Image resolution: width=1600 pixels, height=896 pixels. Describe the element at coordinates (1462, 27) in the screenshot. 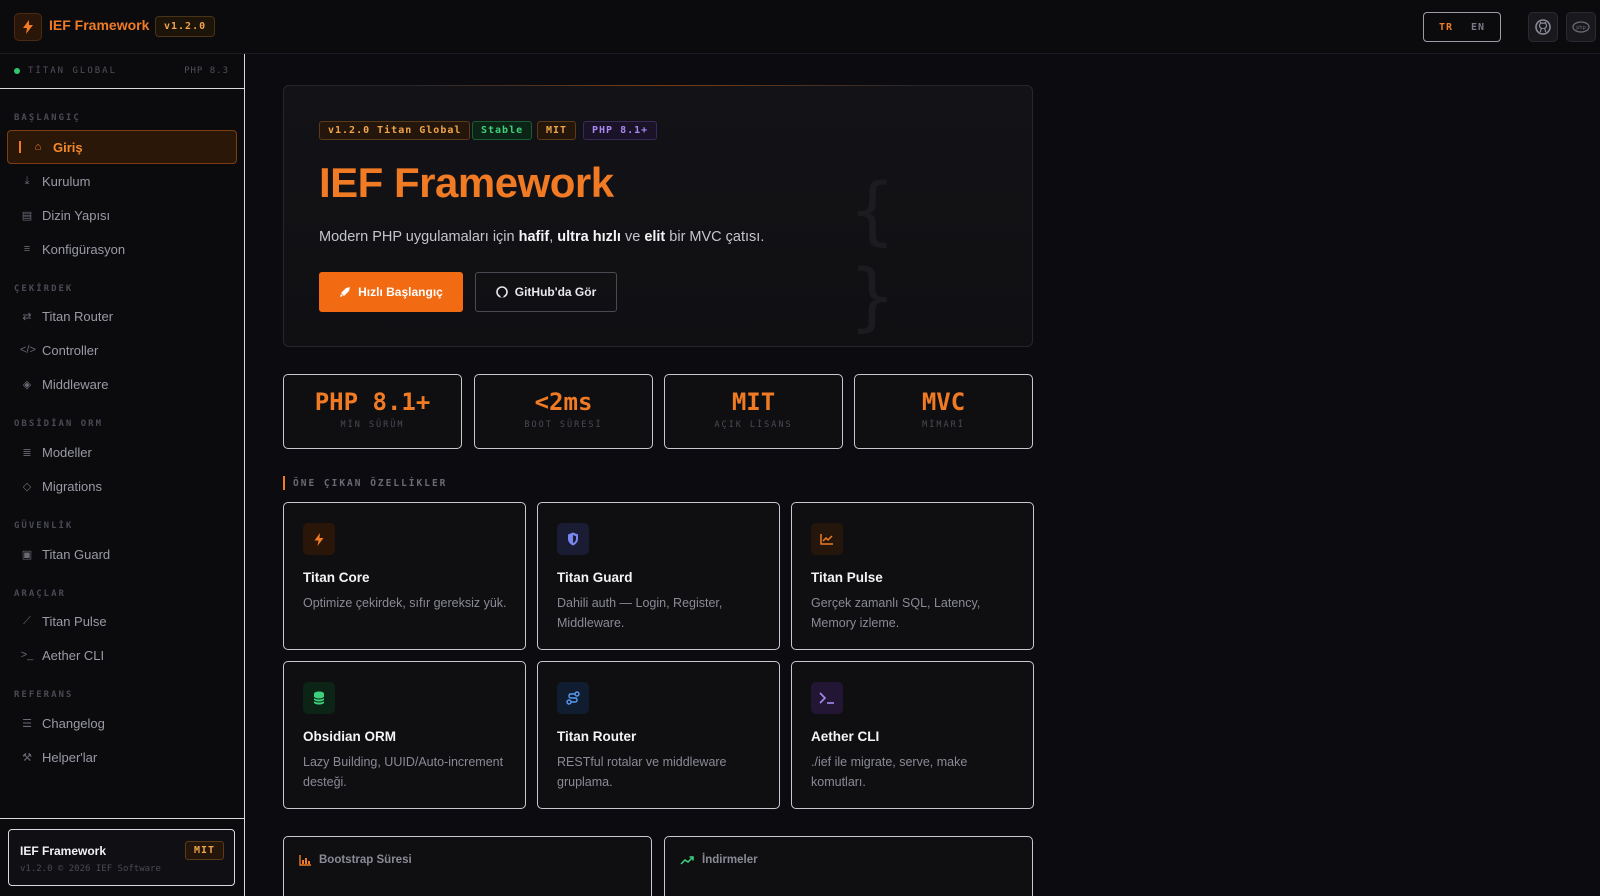

I see `language-switcher: TR EN` at that location.